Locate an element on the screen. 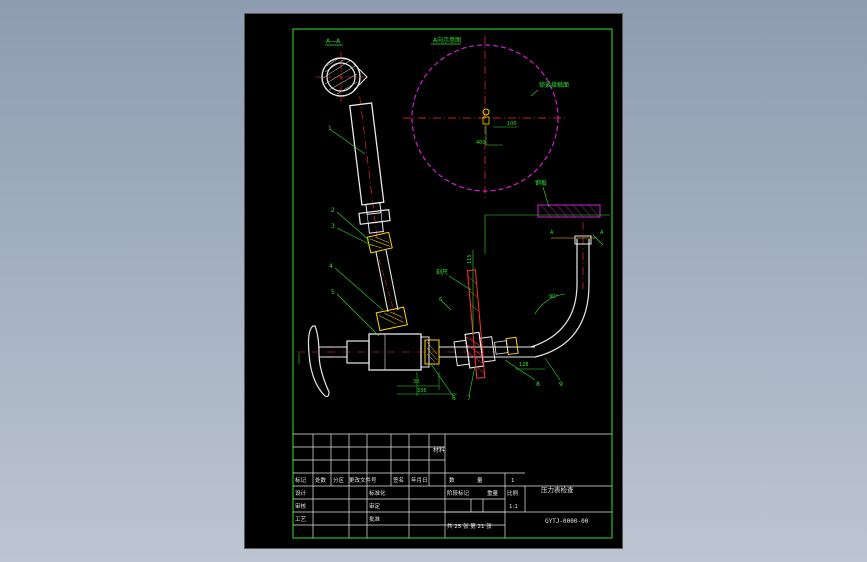  svg-text: 336 is located at coordinates (422, 391).